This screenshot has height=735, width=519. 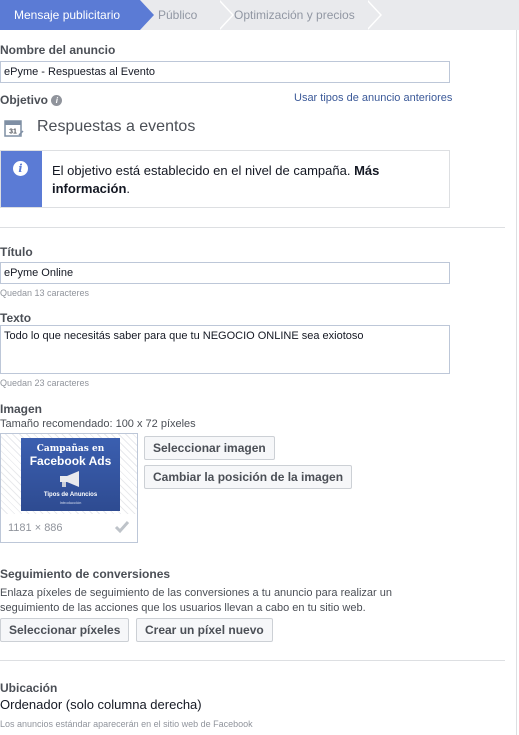 I want to click on create-pixel-button: Crear un píxel nuevo, so click(x=204, y=630).